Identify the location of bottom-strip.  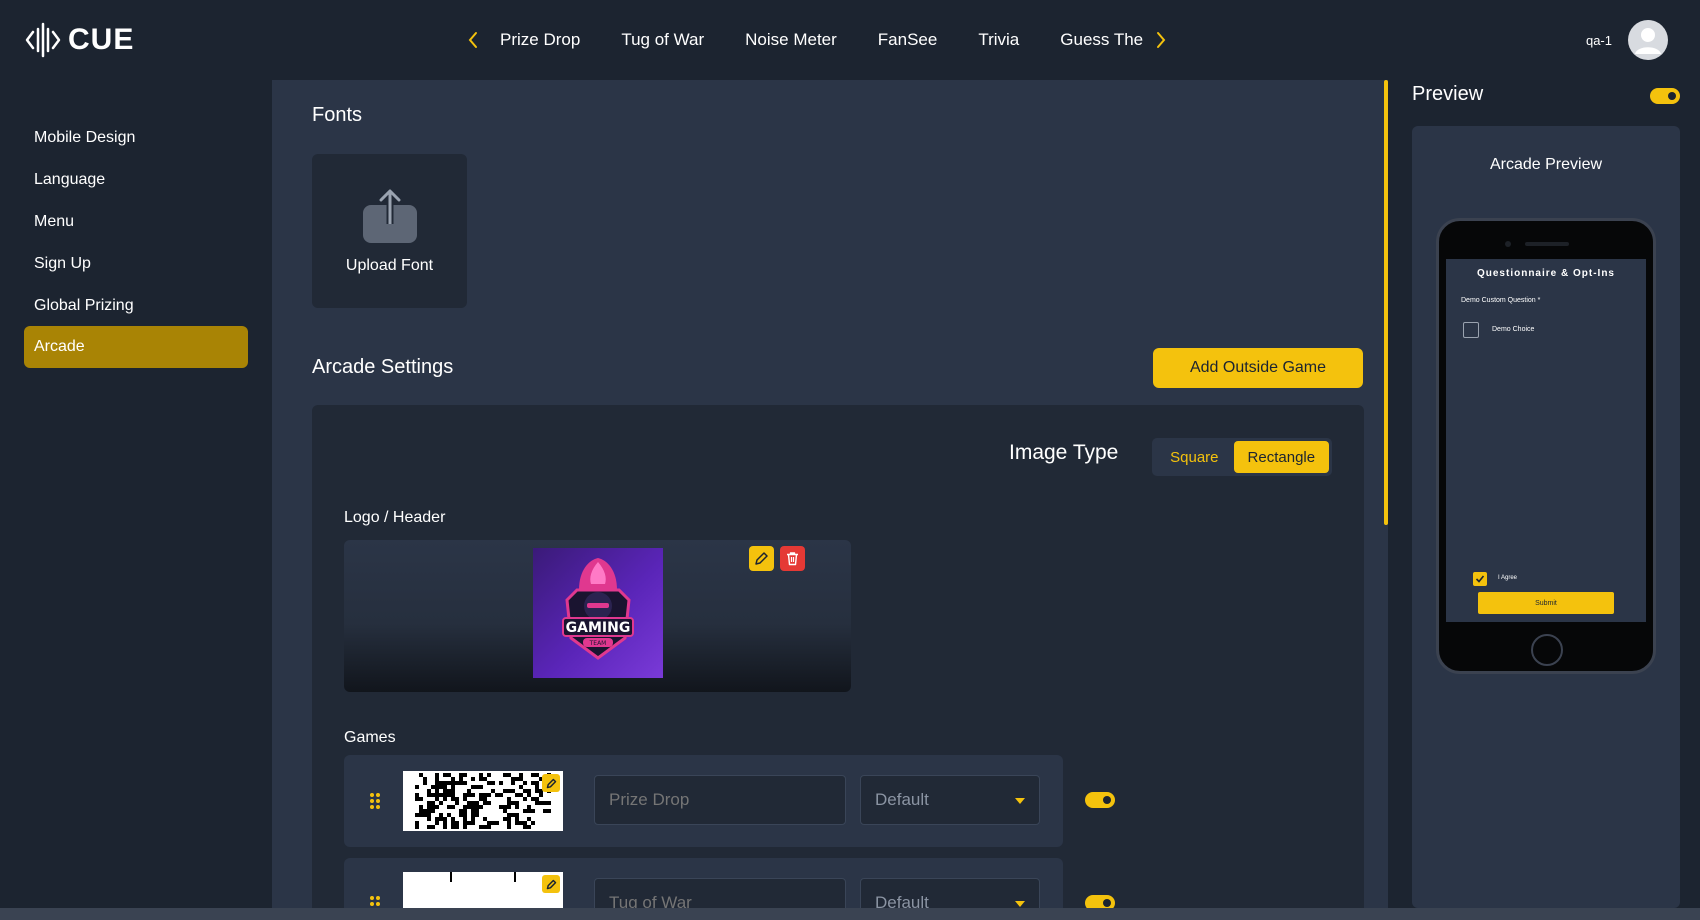
(850, 914).